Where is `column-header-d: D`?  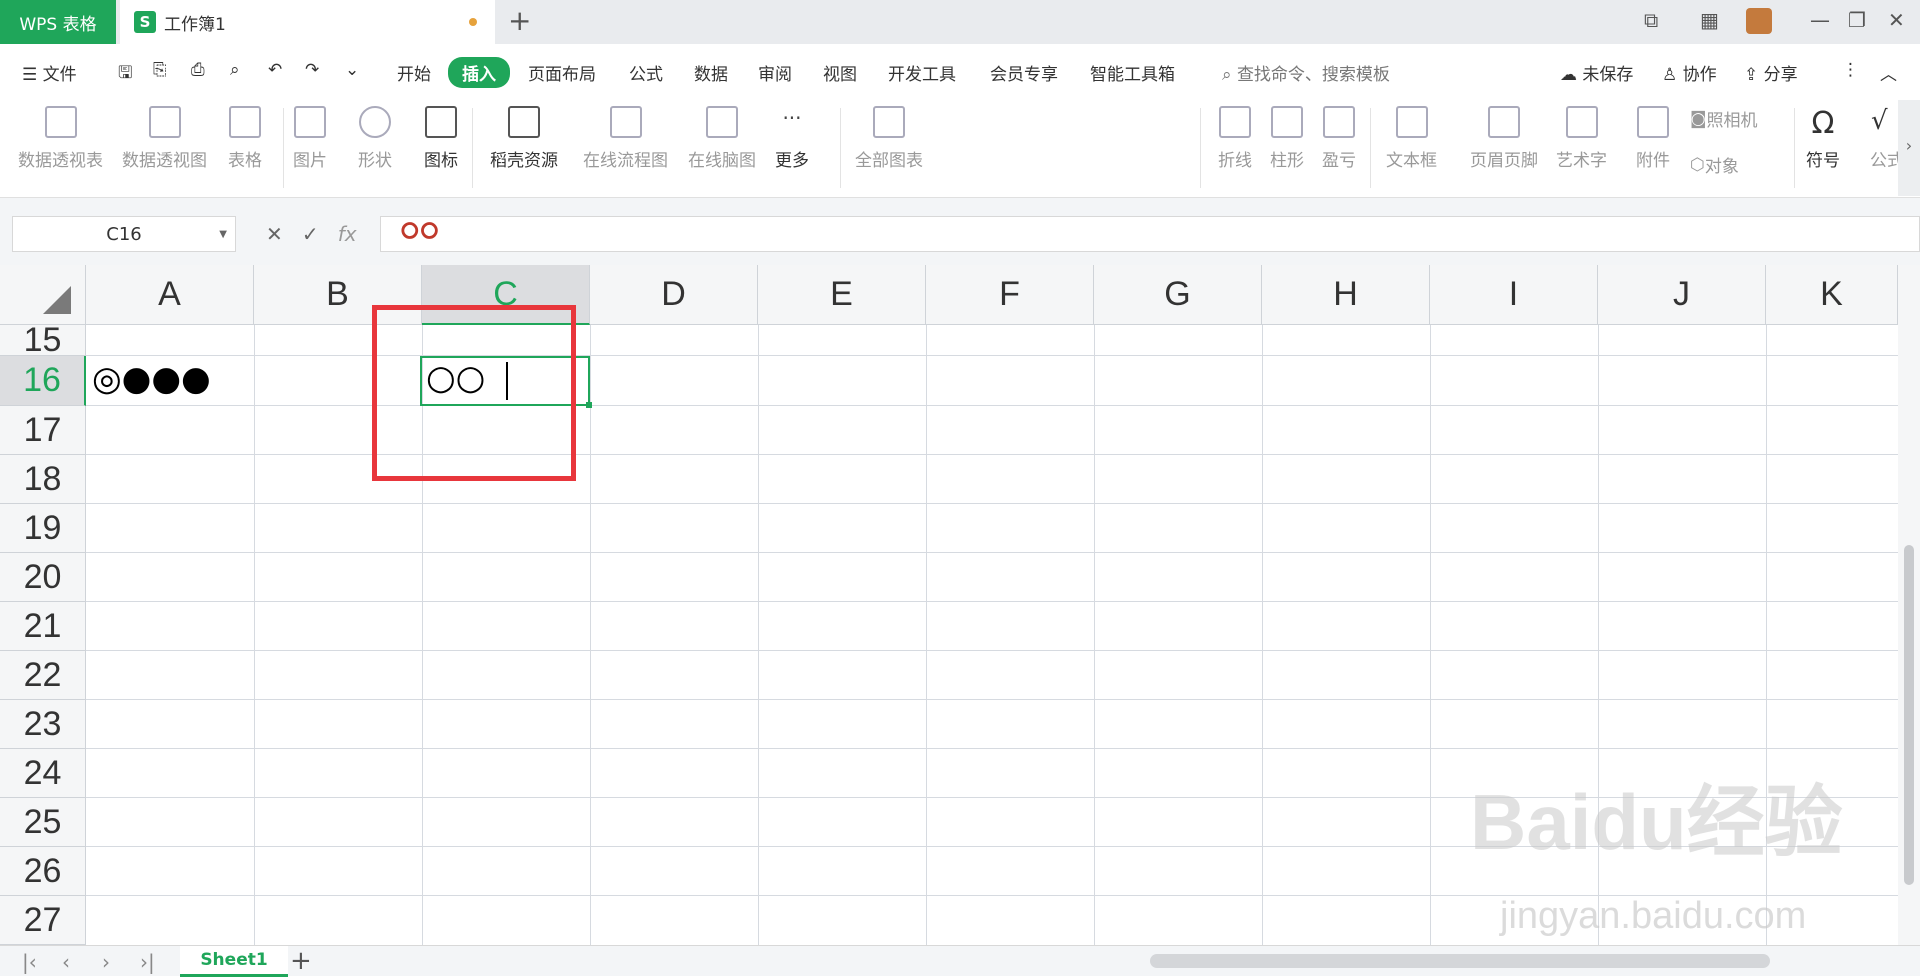
column-header-d: D is located at coordinates (674, 295).